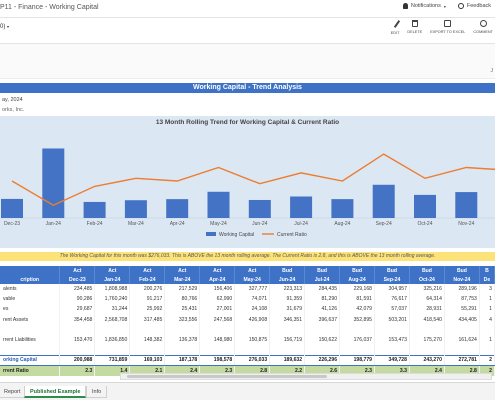  What do you see at coordinates (462, 340) in the screenshot?
I see `table-cell: 161,624` at bounding box center [462, 340].